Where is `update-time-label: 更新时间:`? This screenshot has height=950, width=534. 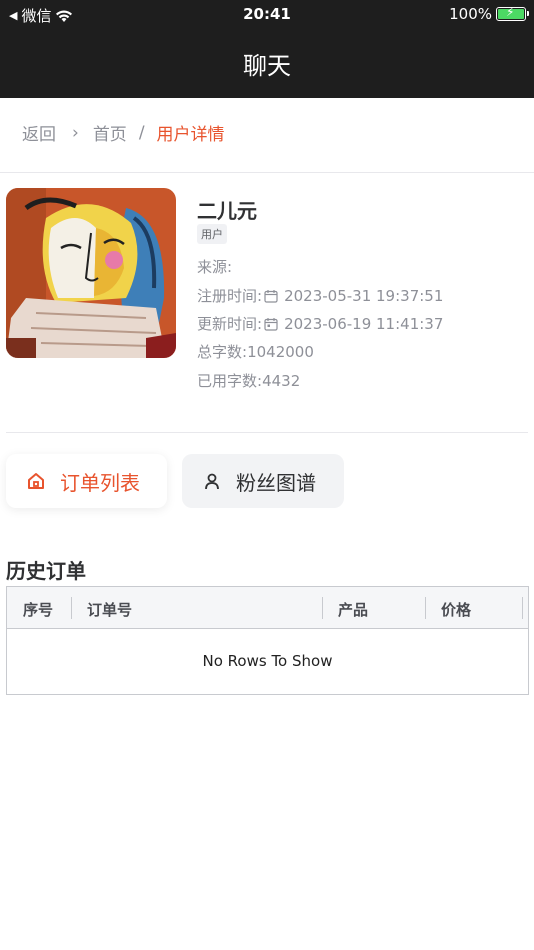 update-time-label: 更新时间: is located at coordinates (230, 324).